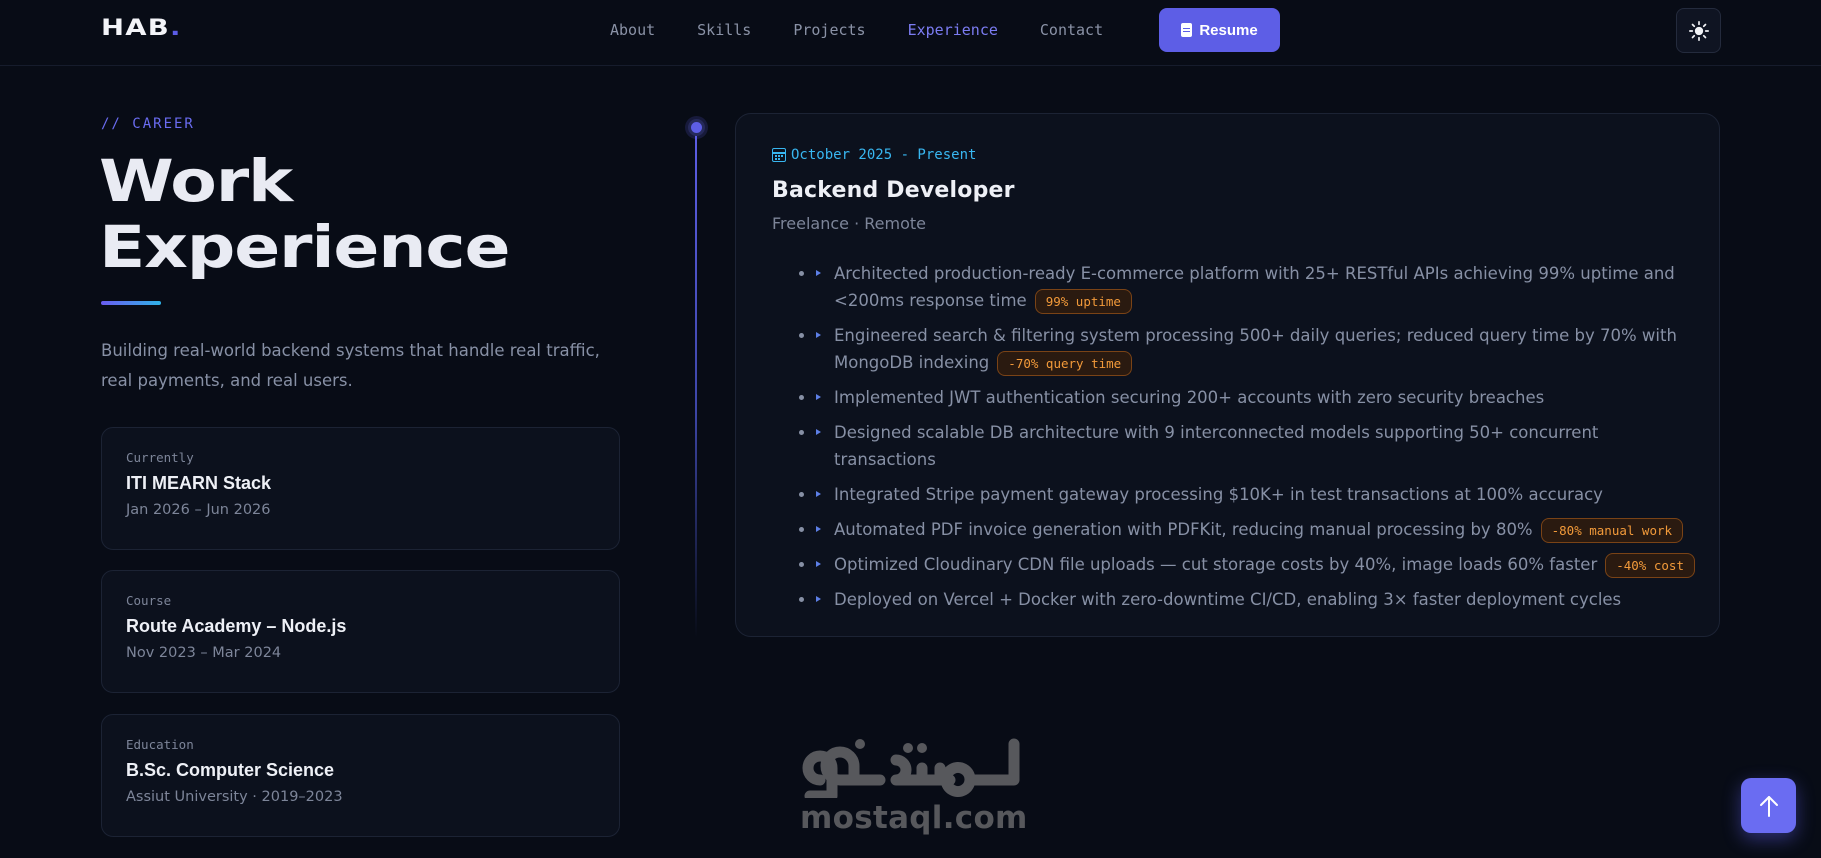 The height and width of the screenshot is (858, 1821). I want to click on title-underline, so click(131, 303).